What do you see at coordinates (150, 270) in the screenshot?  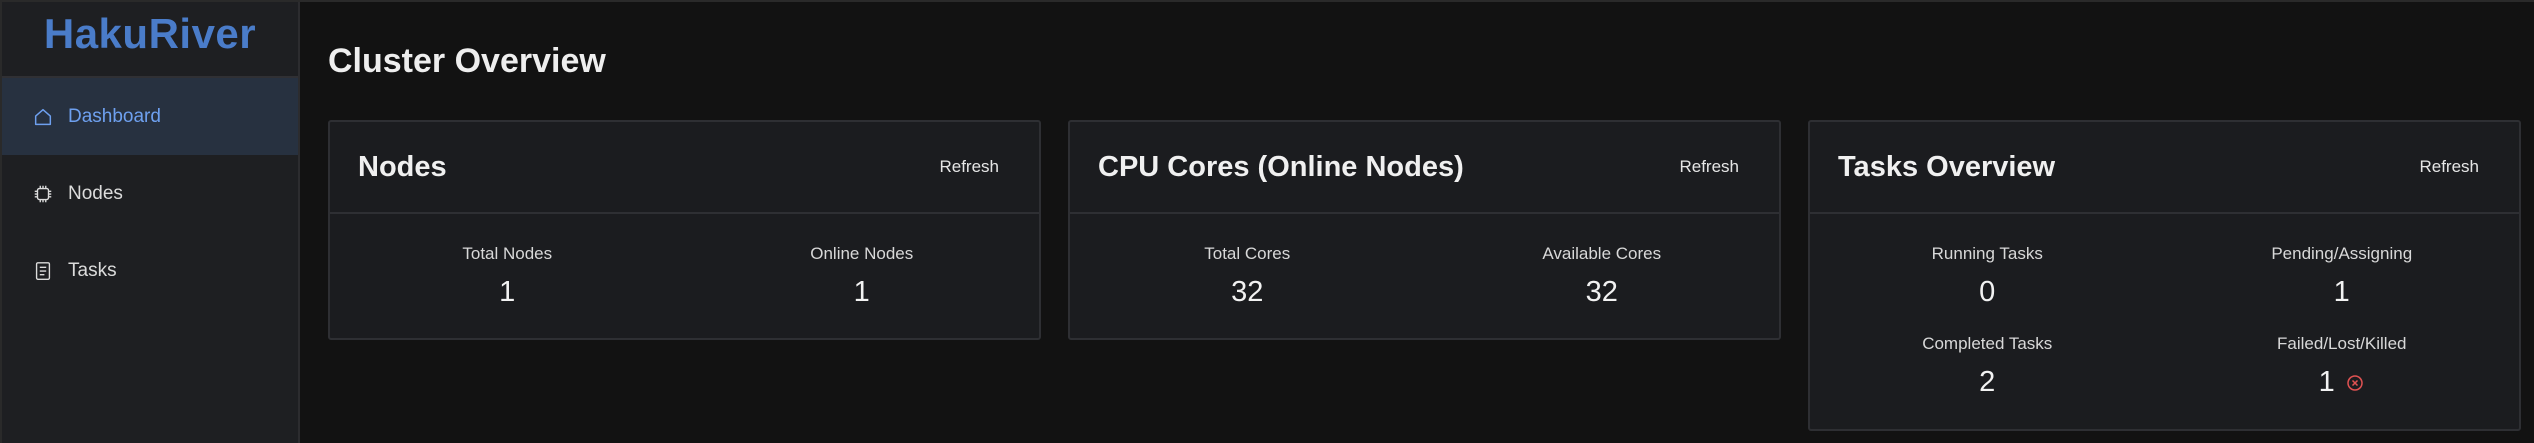 I see `sidebar-item-tasks: Tasks` at bounding box center [150, 270].